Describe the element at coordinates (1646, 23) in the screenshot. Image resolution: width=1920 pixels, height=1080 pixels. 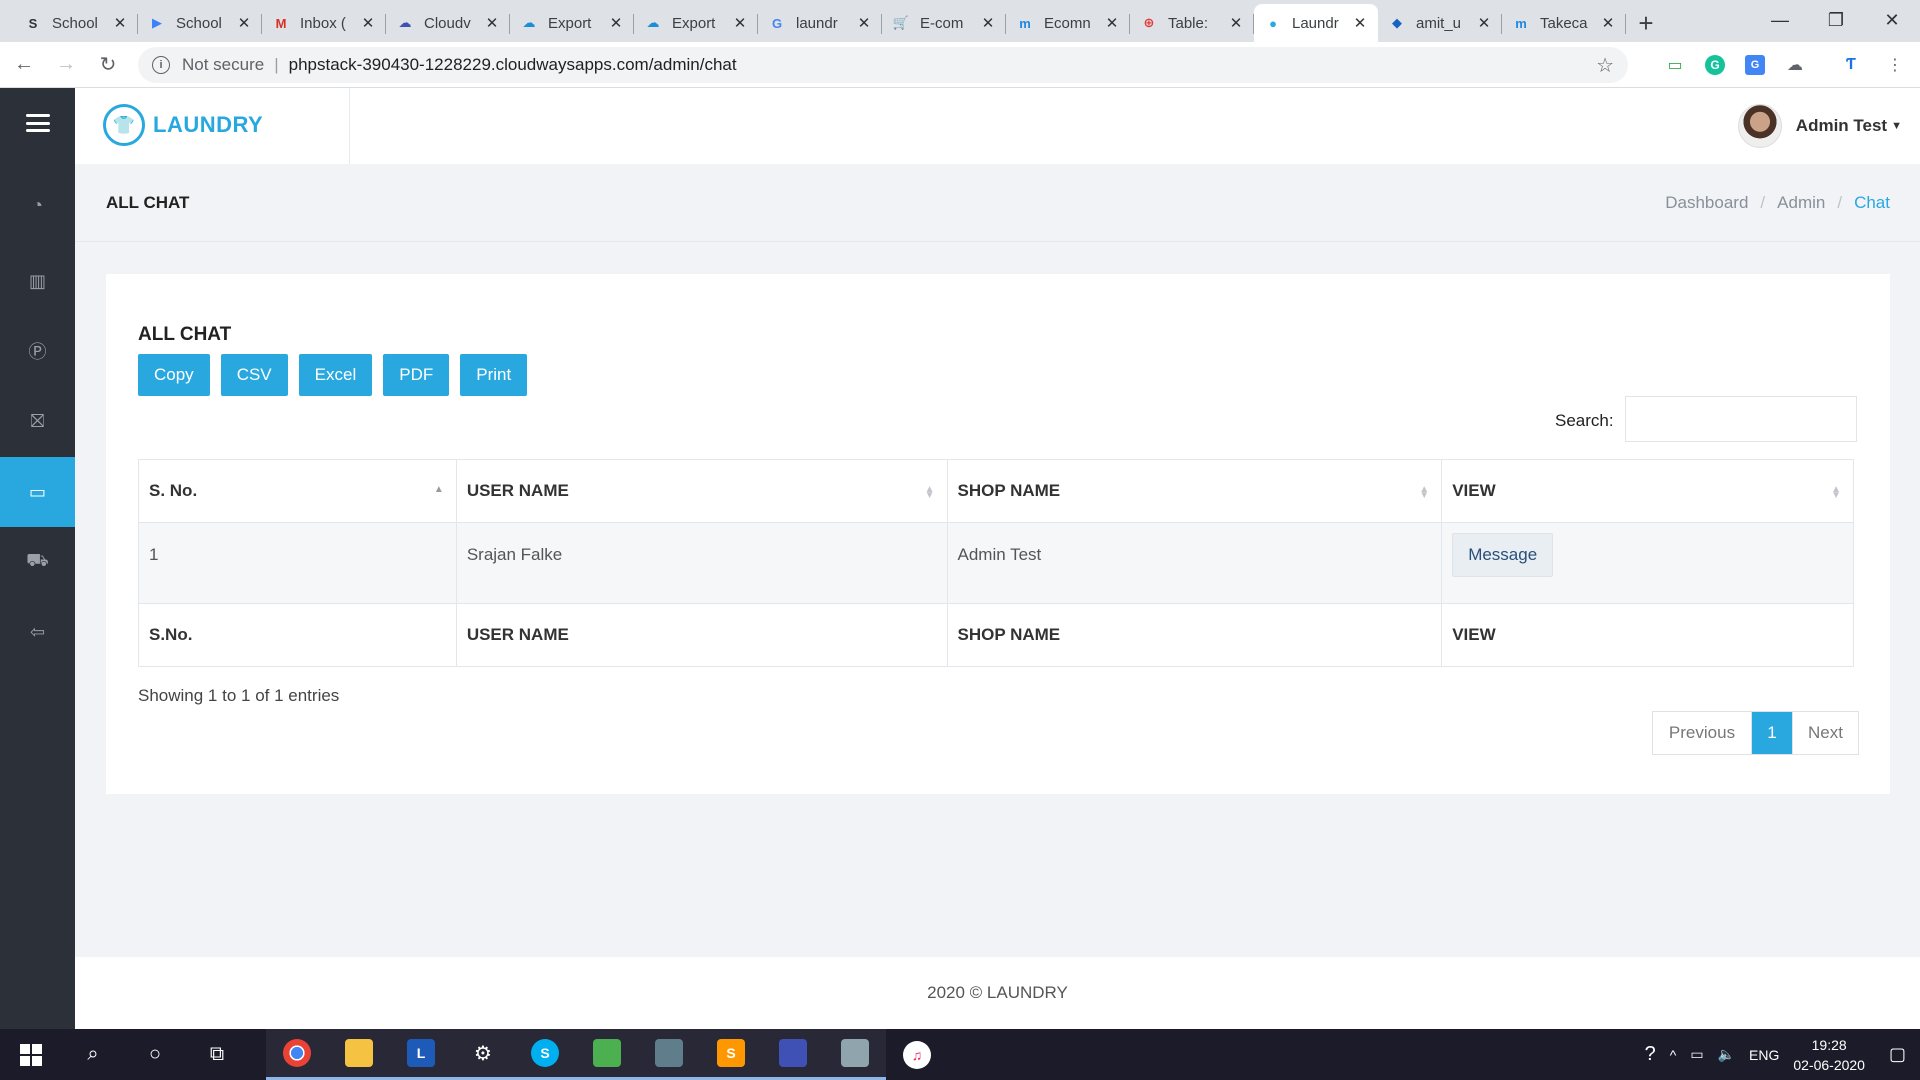
I see `new-tab-button: +` at that location.